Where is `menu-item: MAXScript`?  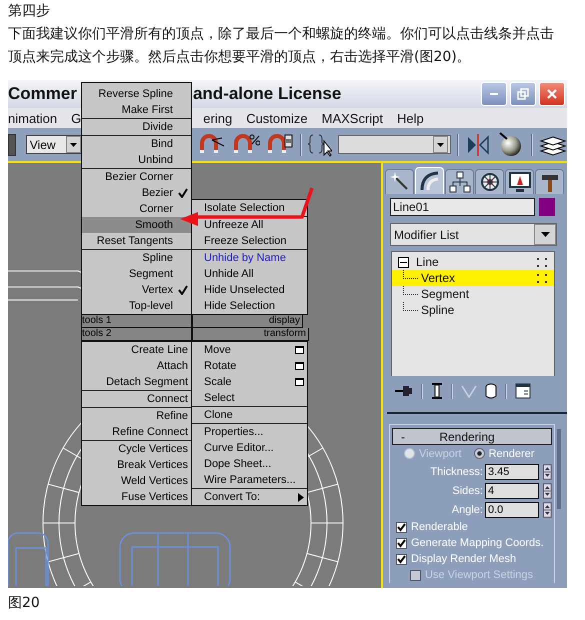 menu-item: MAXScript is located at coordinates (353, 118).